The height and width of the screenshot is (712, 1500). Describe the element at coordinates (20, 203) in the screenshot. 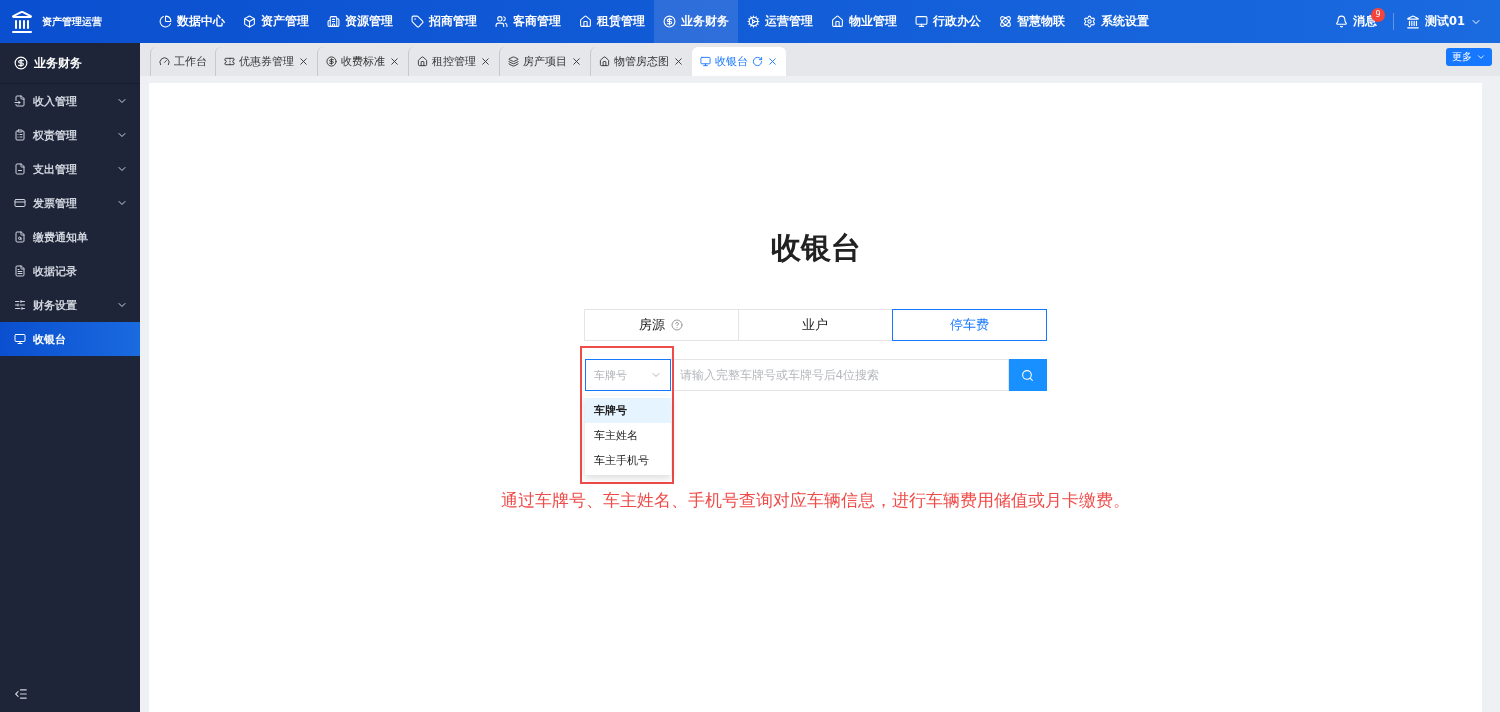

I see `card-icon` at that location.